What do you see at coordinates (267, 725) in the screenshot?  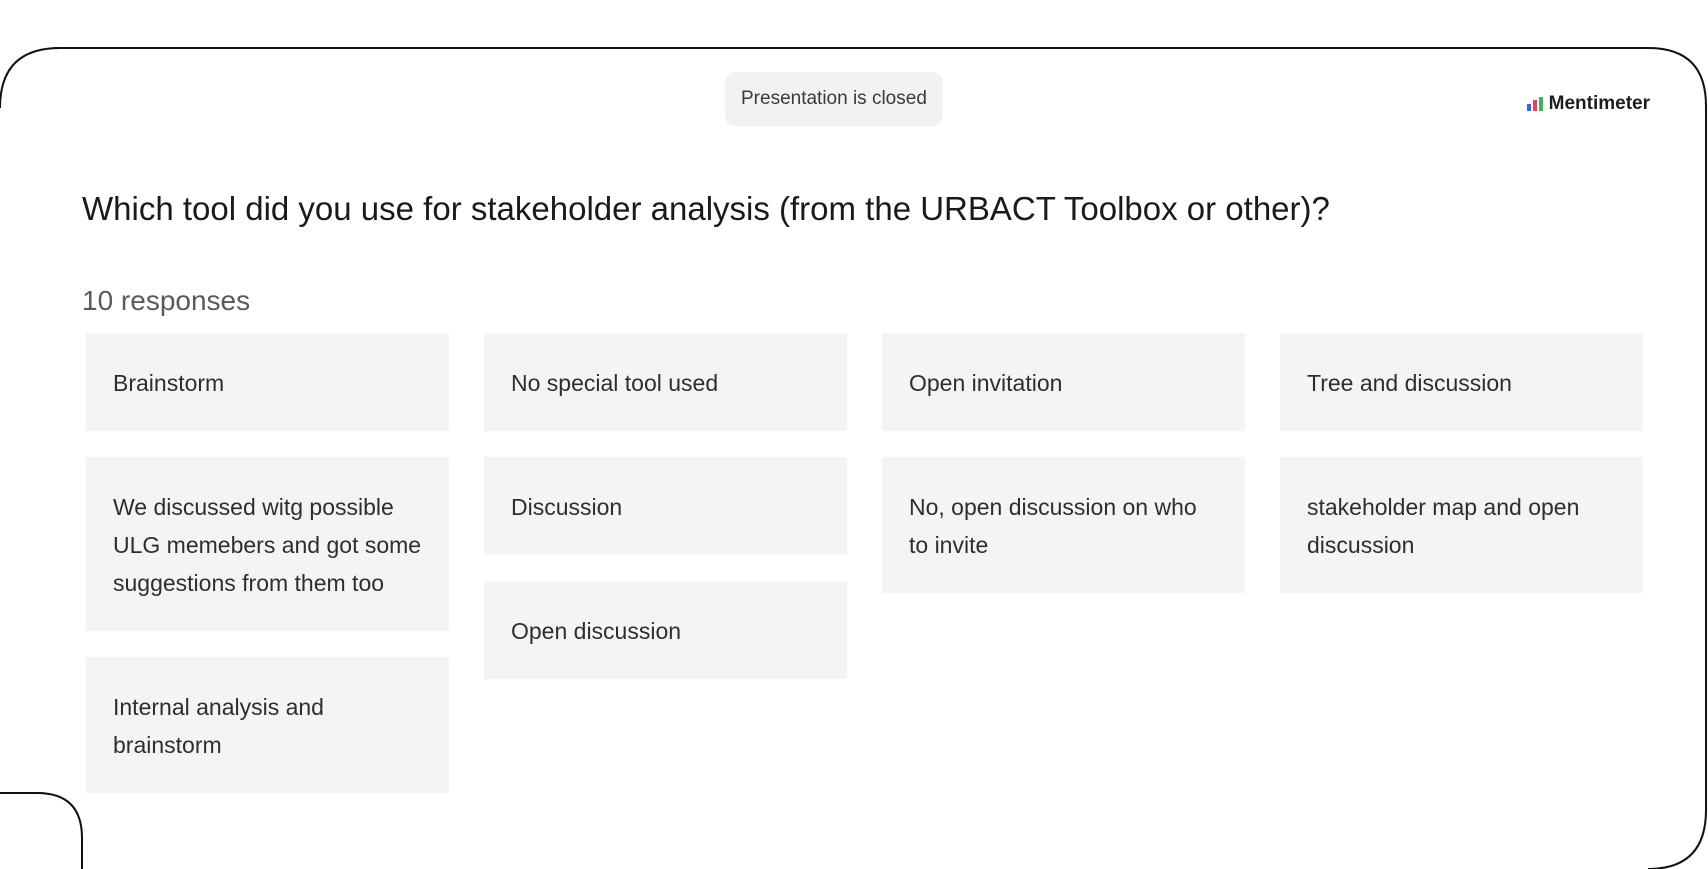 I see `response-card: Internal analysis and brainstorm` at bounding box center [267, 725].